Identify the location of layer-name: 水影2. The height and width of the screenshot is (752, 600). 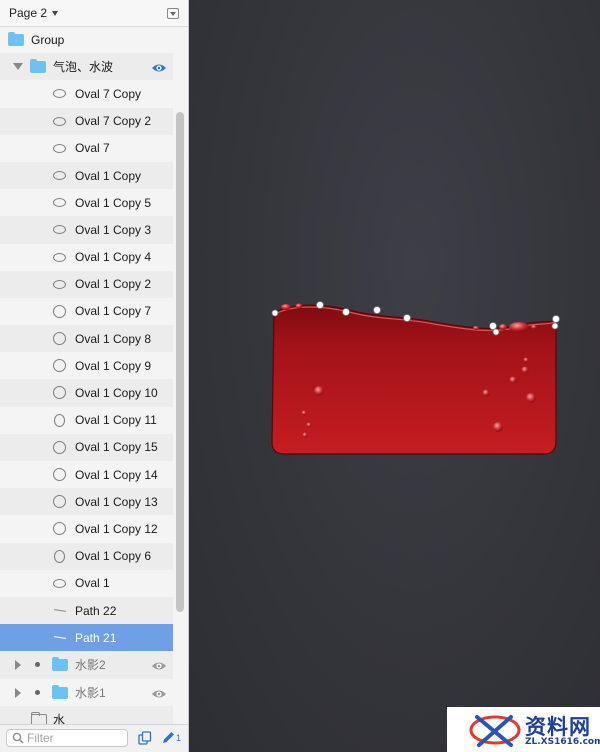
(90, 665).